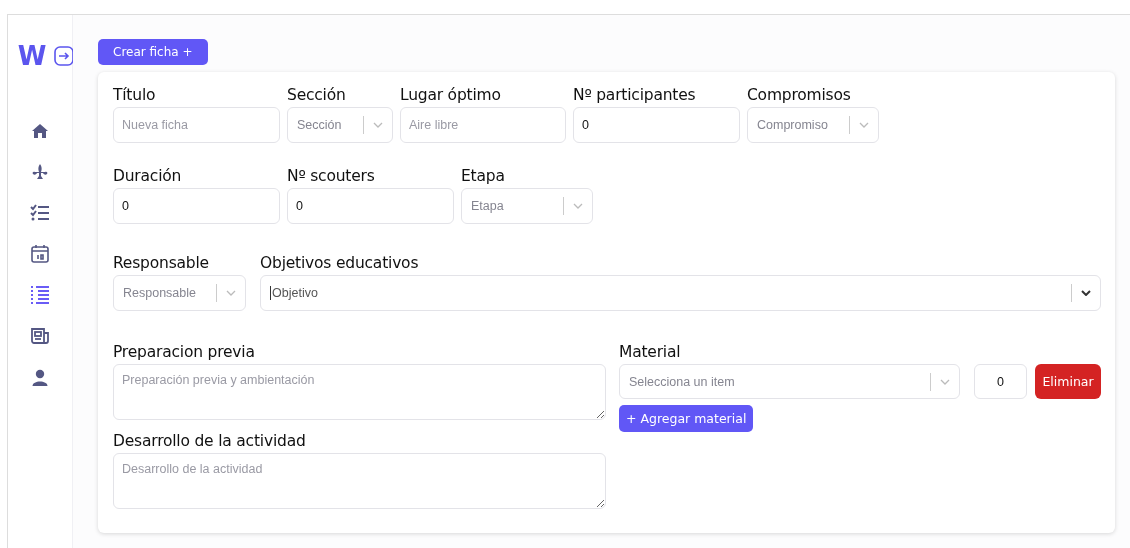 The image size is (1130, 548). What do you see at coordinates (340, 125) in the screenshot?
I see `select-field: Sección` at bounding box center [340, 125].